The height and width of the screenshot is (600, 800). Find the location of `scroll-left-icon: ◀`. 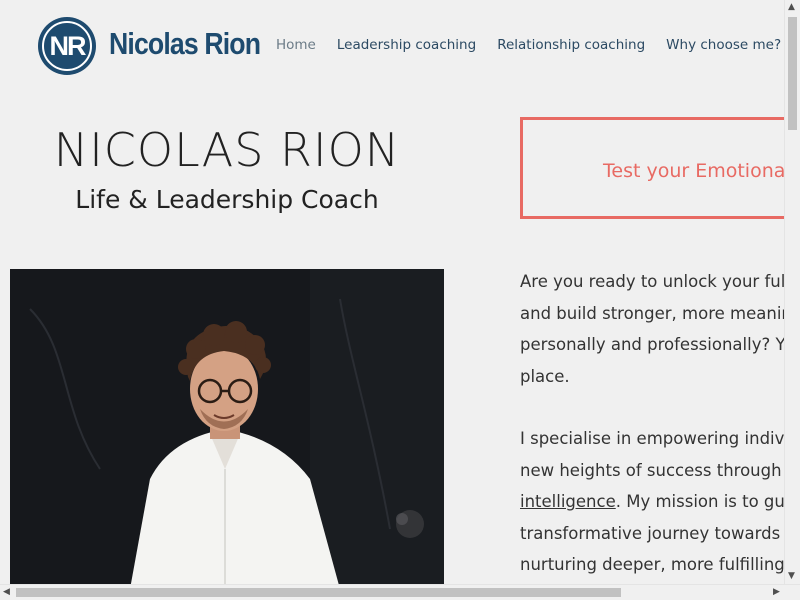

scroll-left-icon: ◀ is located at coordinates (6, 592).